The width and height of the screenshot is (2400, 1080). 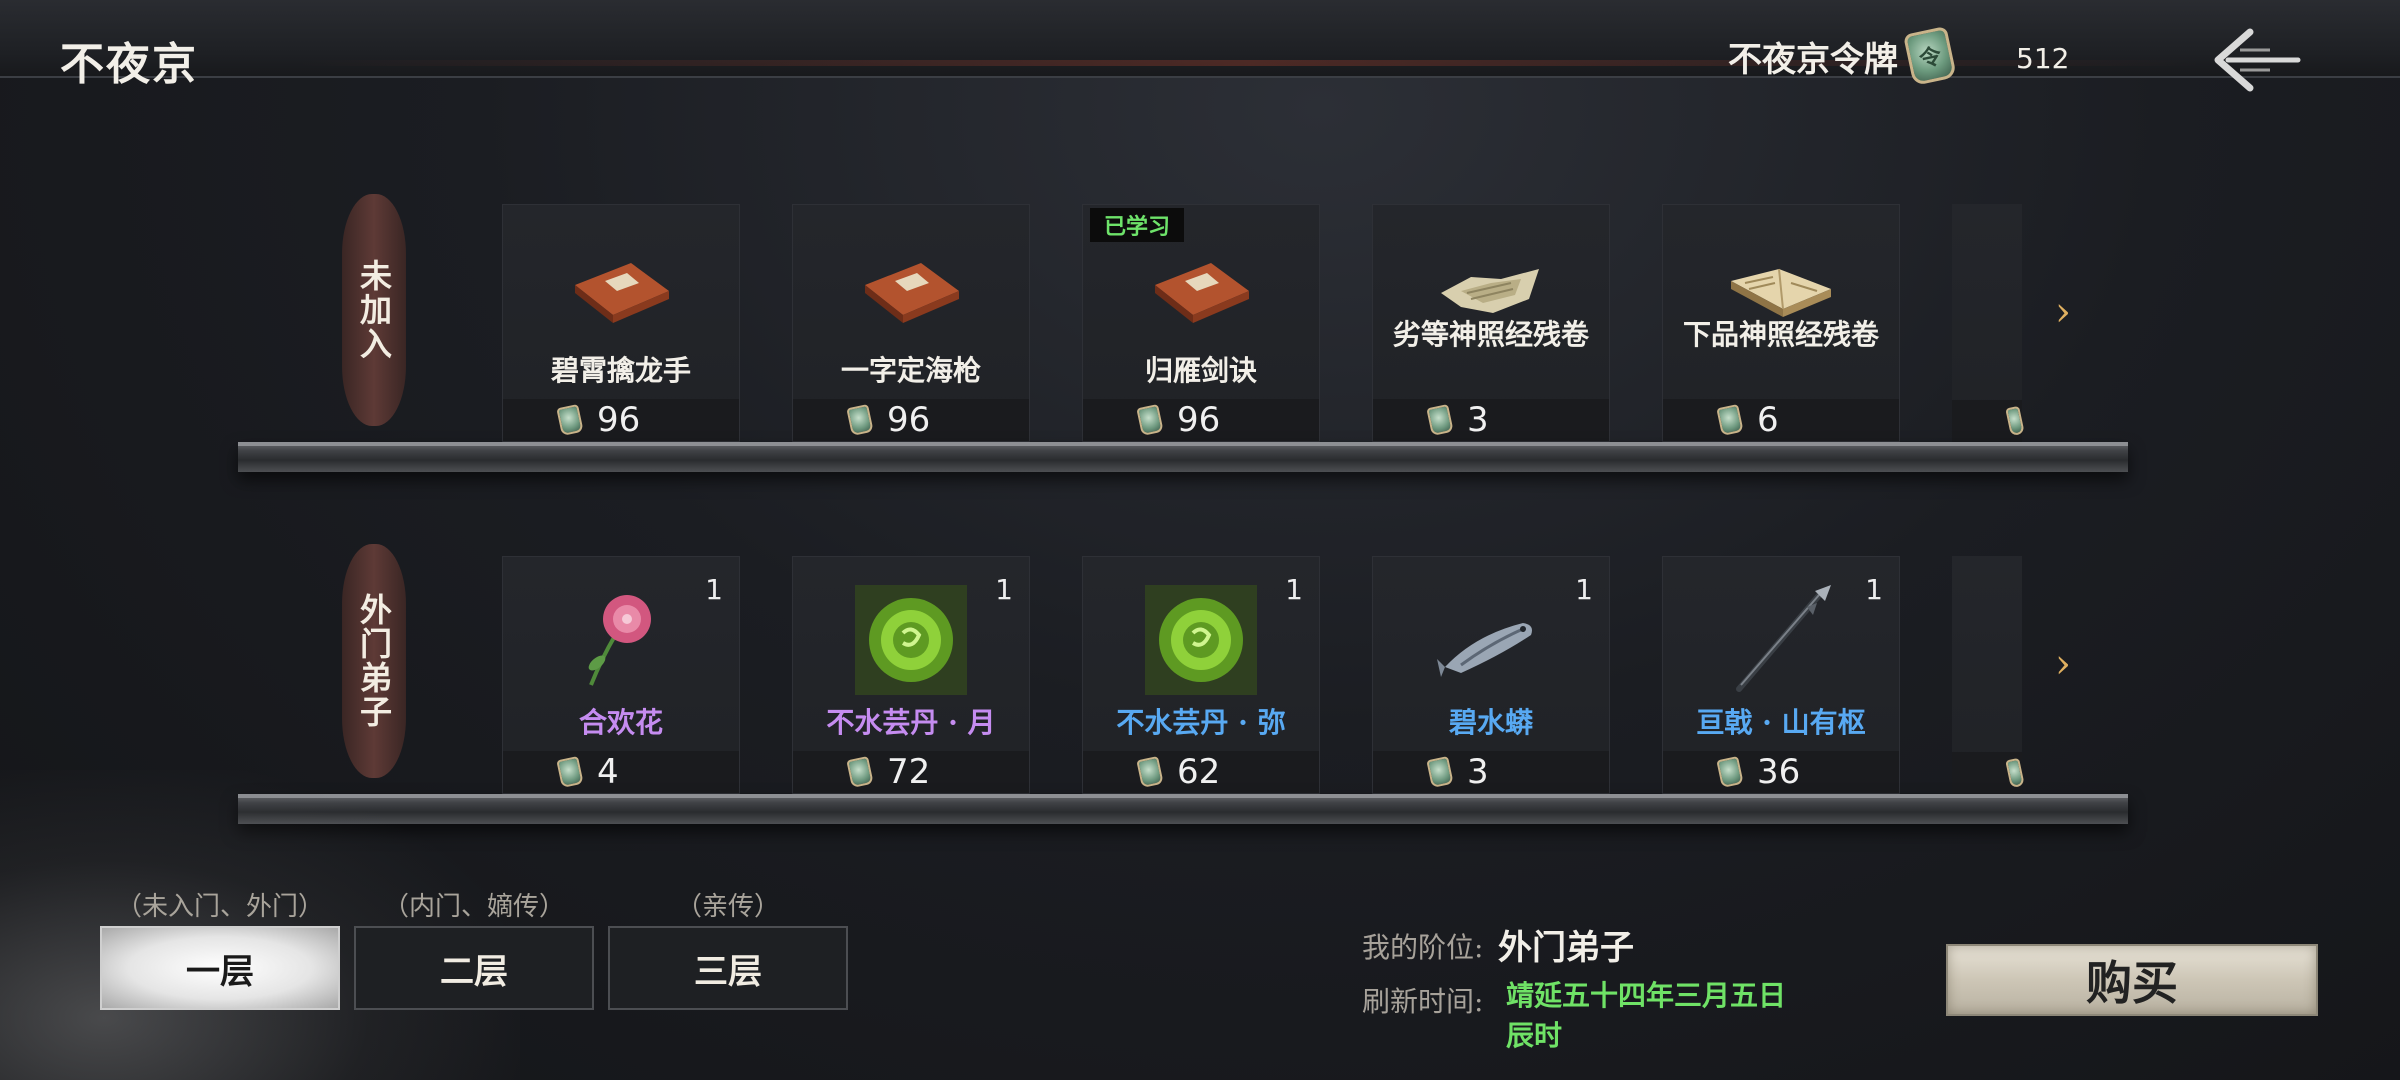 I want to click on item-card: 一字定海枪 96, so click(x=911, y=323).